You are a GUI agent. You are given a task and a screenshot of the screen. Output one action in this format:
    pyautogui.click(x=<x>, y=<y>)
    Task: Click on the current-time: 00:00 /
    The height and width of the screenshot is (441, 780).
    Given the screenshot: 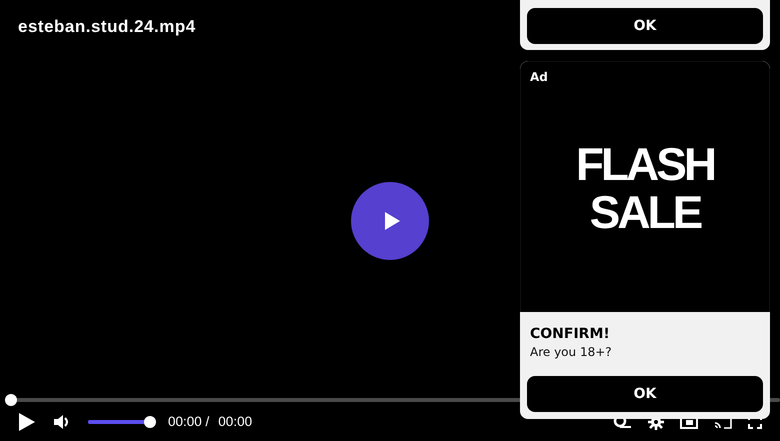 What is the action you would take?
    pyautogui.click(x=189, y=421)
    